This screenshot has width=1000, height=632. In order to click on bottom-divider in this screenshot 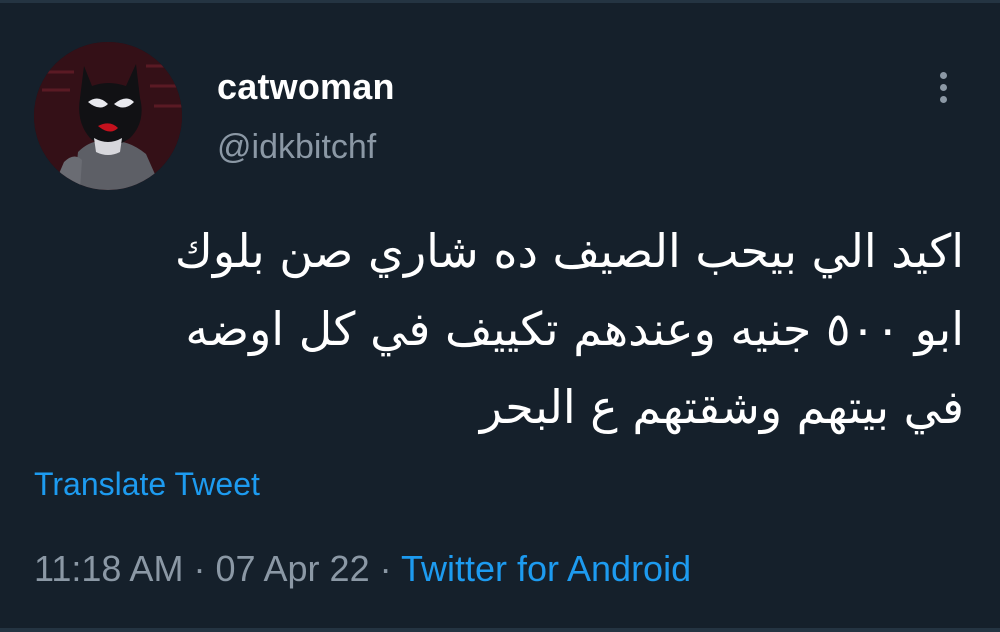, I will do `click(500, 630)`.